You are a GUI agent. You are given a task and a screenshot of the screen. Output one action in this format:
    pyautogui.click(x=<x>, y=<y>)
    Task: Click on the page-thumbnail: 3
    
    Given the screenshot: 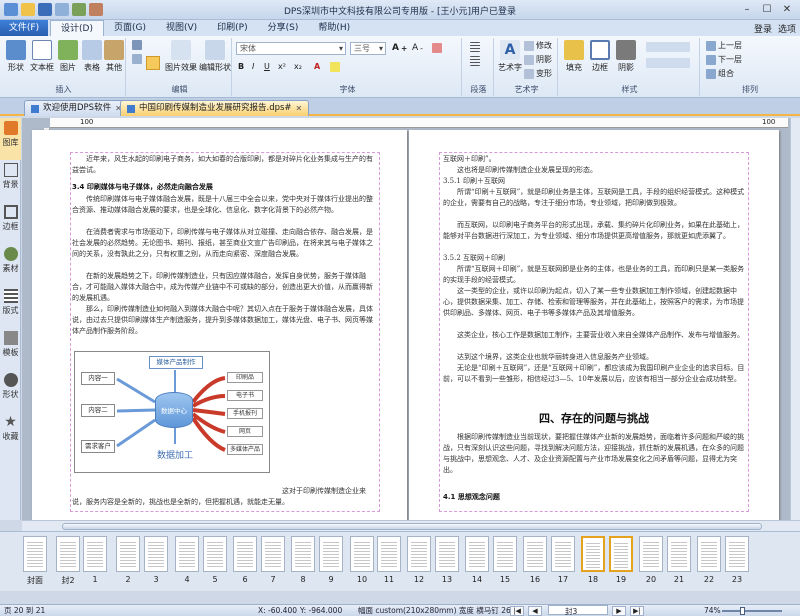 What is the action you would take?
    pyautogui.click(x=156, y=562)
    